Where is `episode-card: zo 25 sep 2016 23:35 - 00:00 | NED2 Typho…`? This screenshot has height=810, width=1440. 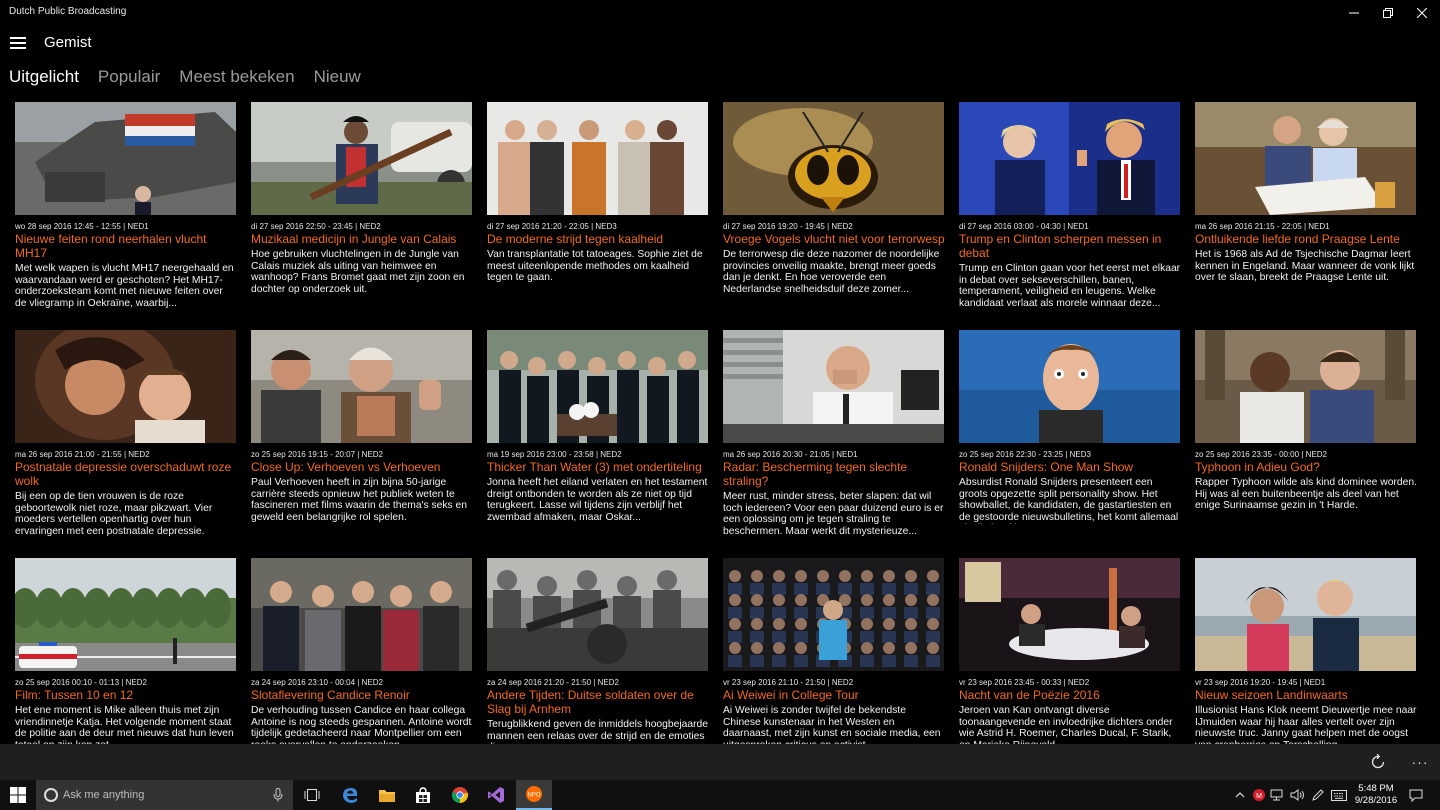 episode-card: zo 25 sep 2016 23:35 - 00:00 | NED2 Typho… is located at coordinates (1306, 441).